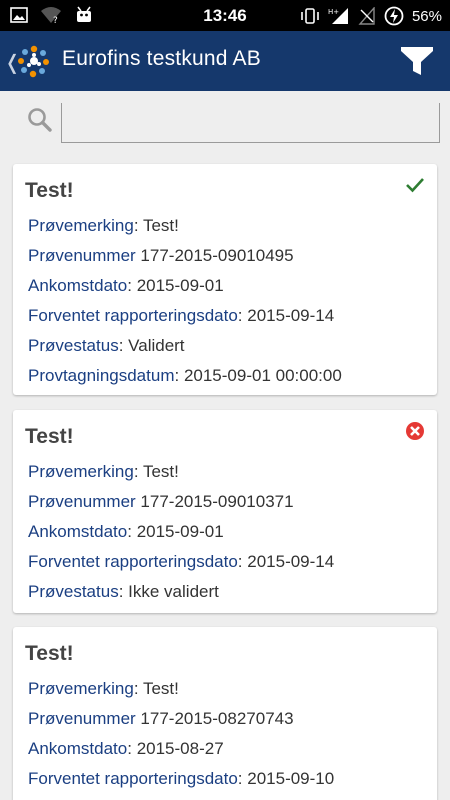 The image size is (450, 800). I want to click on filter-icon, so click(417, 61).